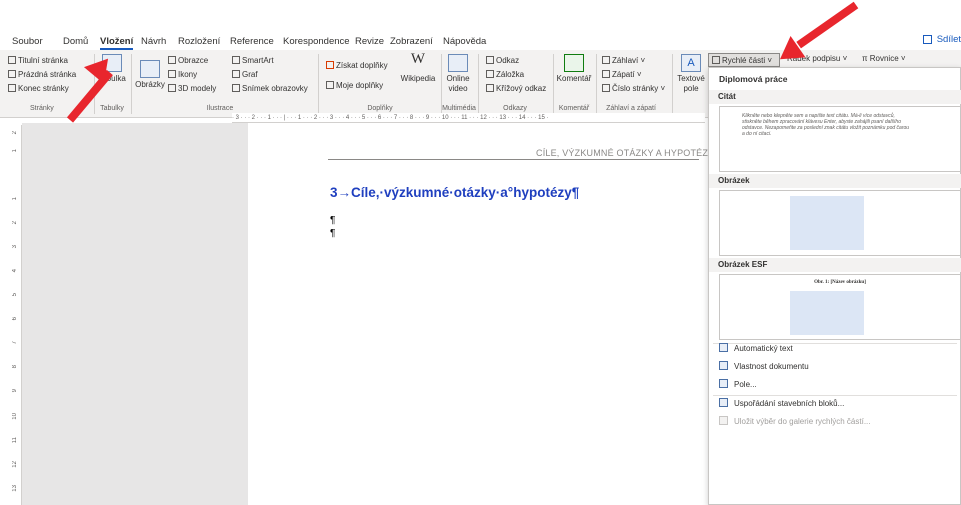 This screenshot has height=505, width=961. What do you see at coordinates (75, 41) in the screenshot?
I see `tab-home: Domů` at bounding box center [75, 41].